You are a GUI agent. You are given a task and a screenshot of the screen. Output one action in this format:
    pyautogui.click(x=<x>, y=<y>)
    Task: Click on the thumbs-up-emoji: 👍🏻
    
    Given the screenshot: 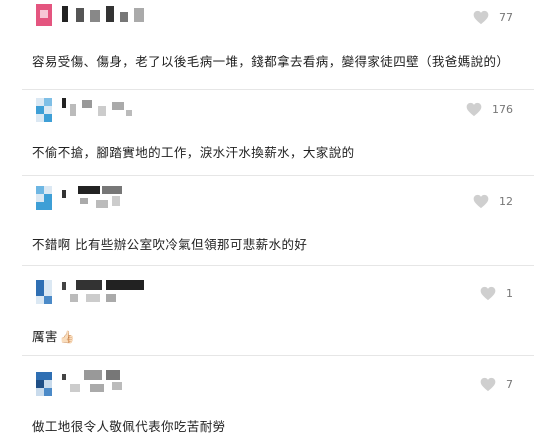 What is the action you would take?
    pyautogui.click(x=67, y=337)
    